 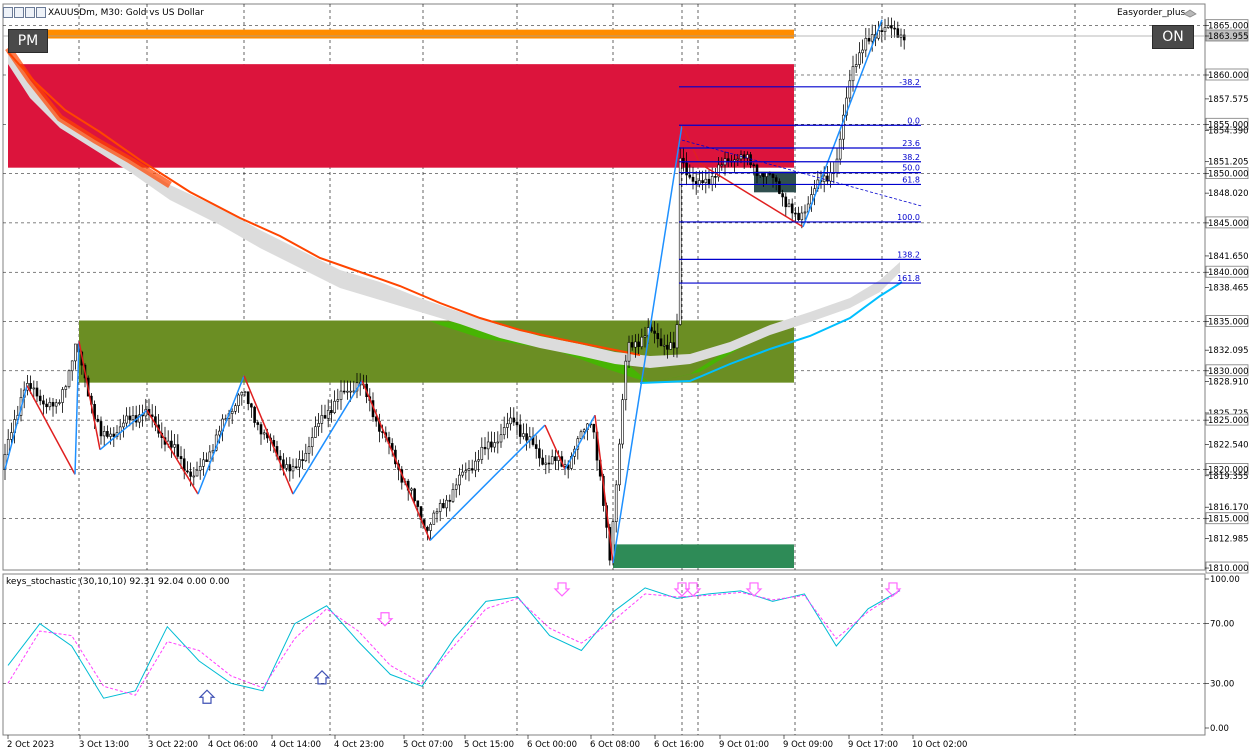 I want to click on price-tick-label: 1841.650, so click(x=1228, y=257).